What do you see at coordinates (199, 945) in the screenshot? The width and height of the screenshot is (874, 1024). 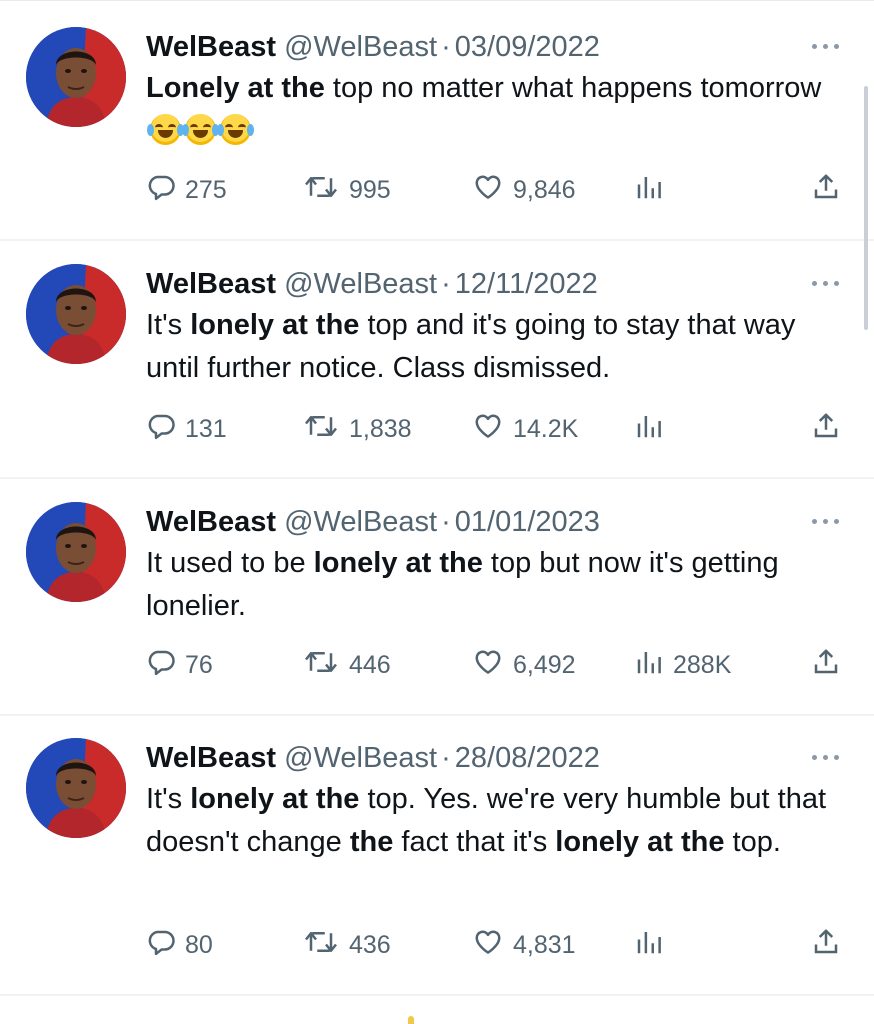 I see `reply-count: 80` at bounding box center [199, 945].